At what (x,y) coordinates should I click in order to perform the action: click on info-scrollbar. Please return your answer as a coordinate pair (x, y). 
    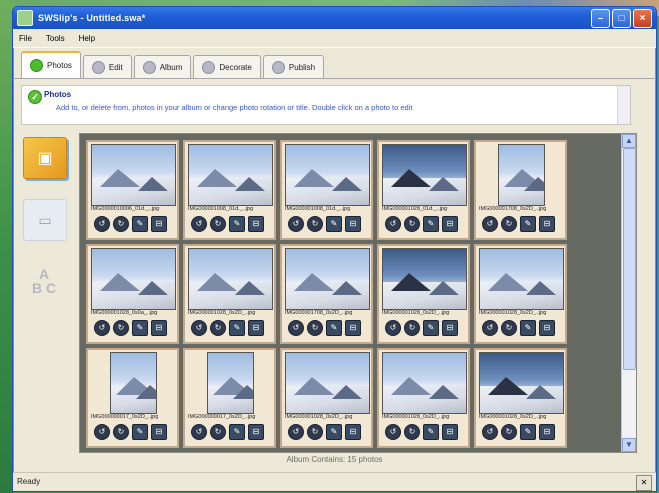
    Looking at the image, I should click on (623, 105).